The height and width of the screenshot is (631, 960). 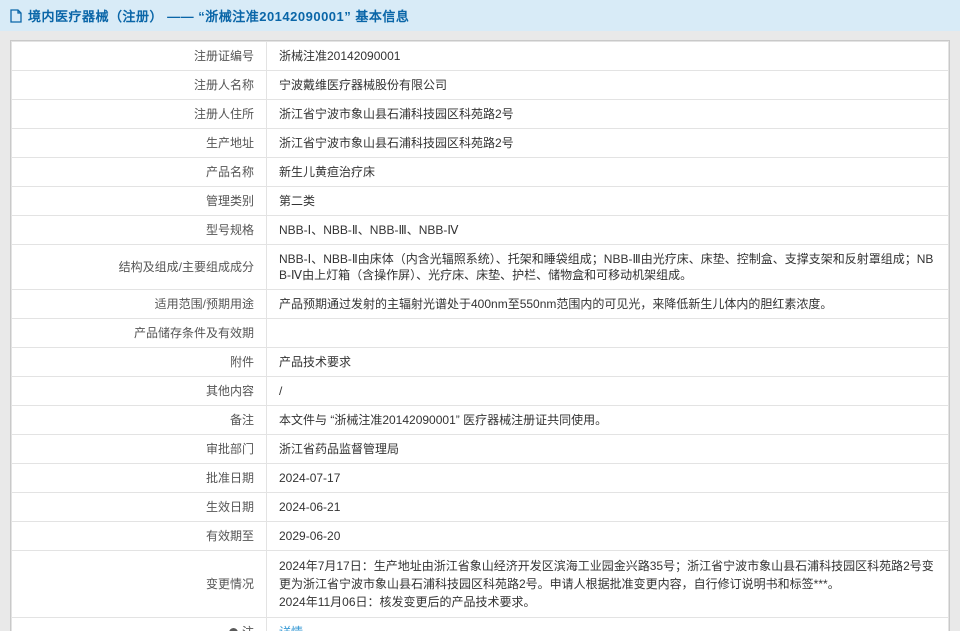 I want to click on table-row: 产品名称 新生儿黄疸治疗床, so click(x=480, y=172).